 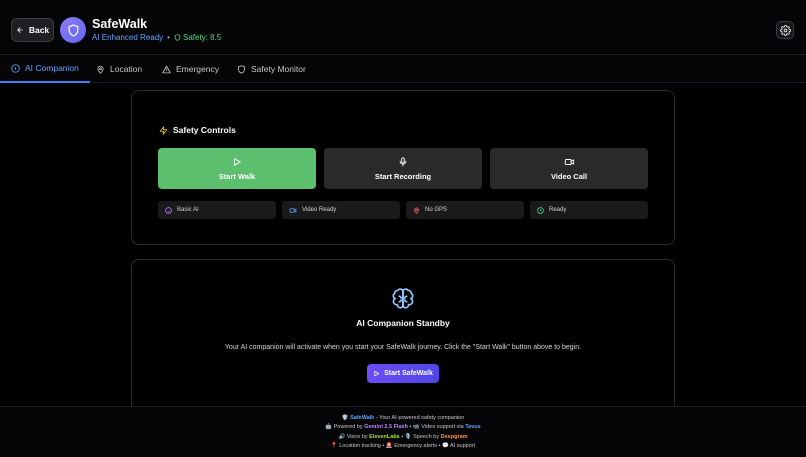 I want to click on footer-video-provider: Tavus, so click(x=473, y=427).